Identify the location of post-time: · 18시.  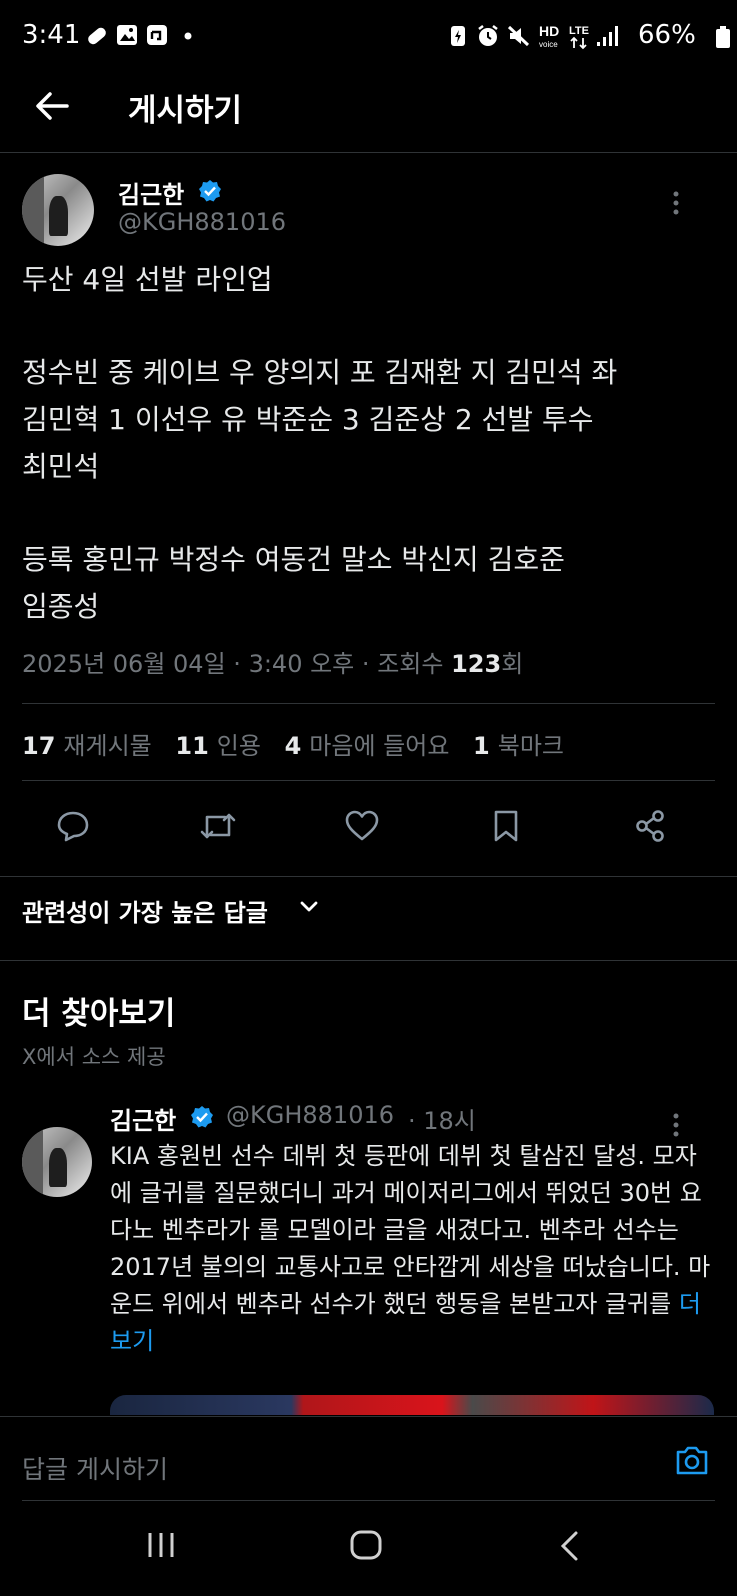
(442, 1121).